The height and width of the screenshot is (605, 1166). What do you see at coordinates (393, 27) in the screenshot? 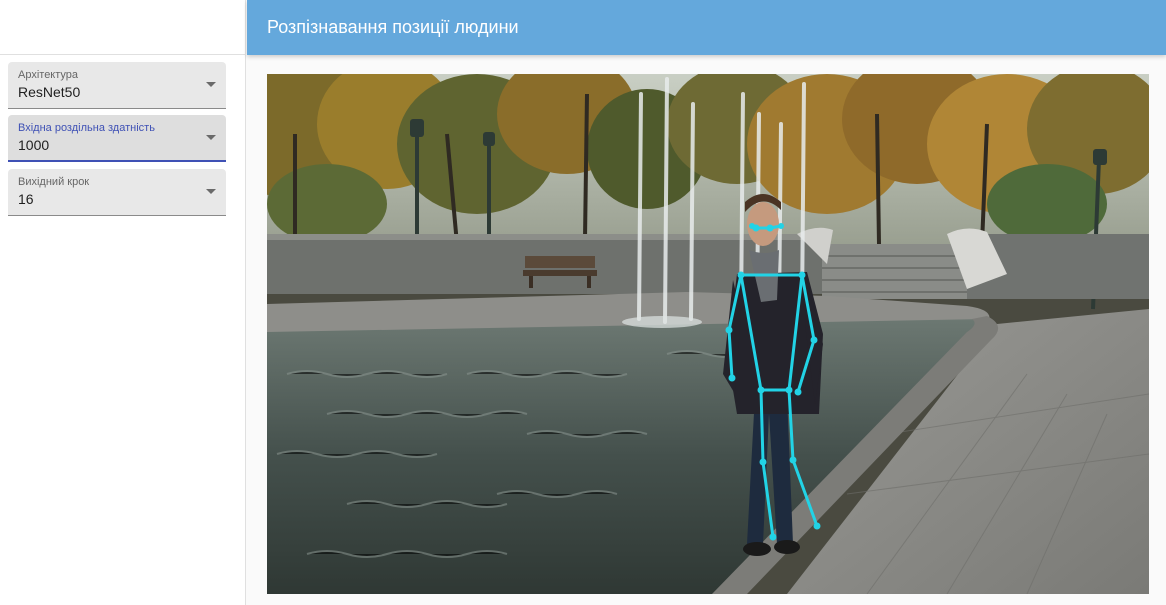
I see `page-title: Розпізнавання позиції людини` at bounding box center [393, 27].